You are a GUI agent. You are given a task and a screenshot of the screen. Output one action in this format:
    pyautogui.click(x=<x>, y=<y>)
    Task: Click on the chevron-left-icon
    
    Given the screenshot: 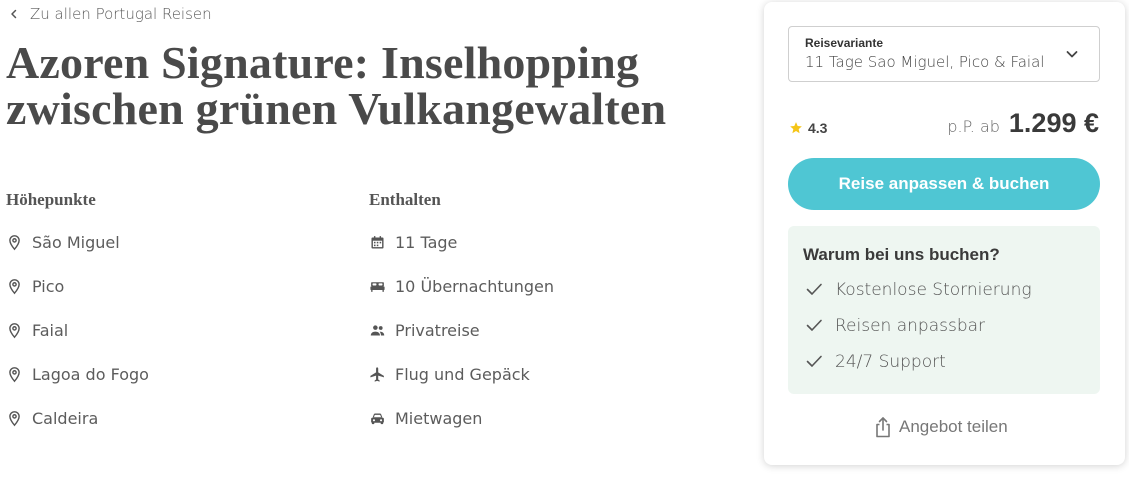 What is the action you would take?
    pyautogui.click(x=14, y=14)
    